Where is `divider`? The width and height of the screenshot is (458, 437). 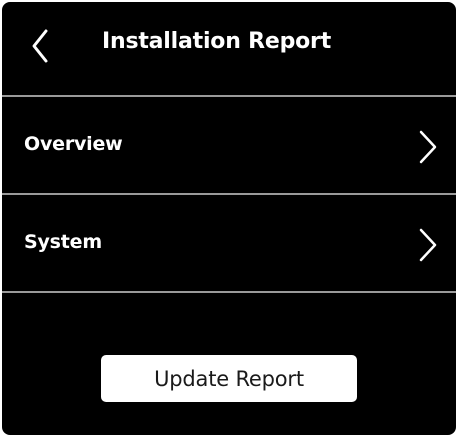 divider is located at coordinates (229, 292).